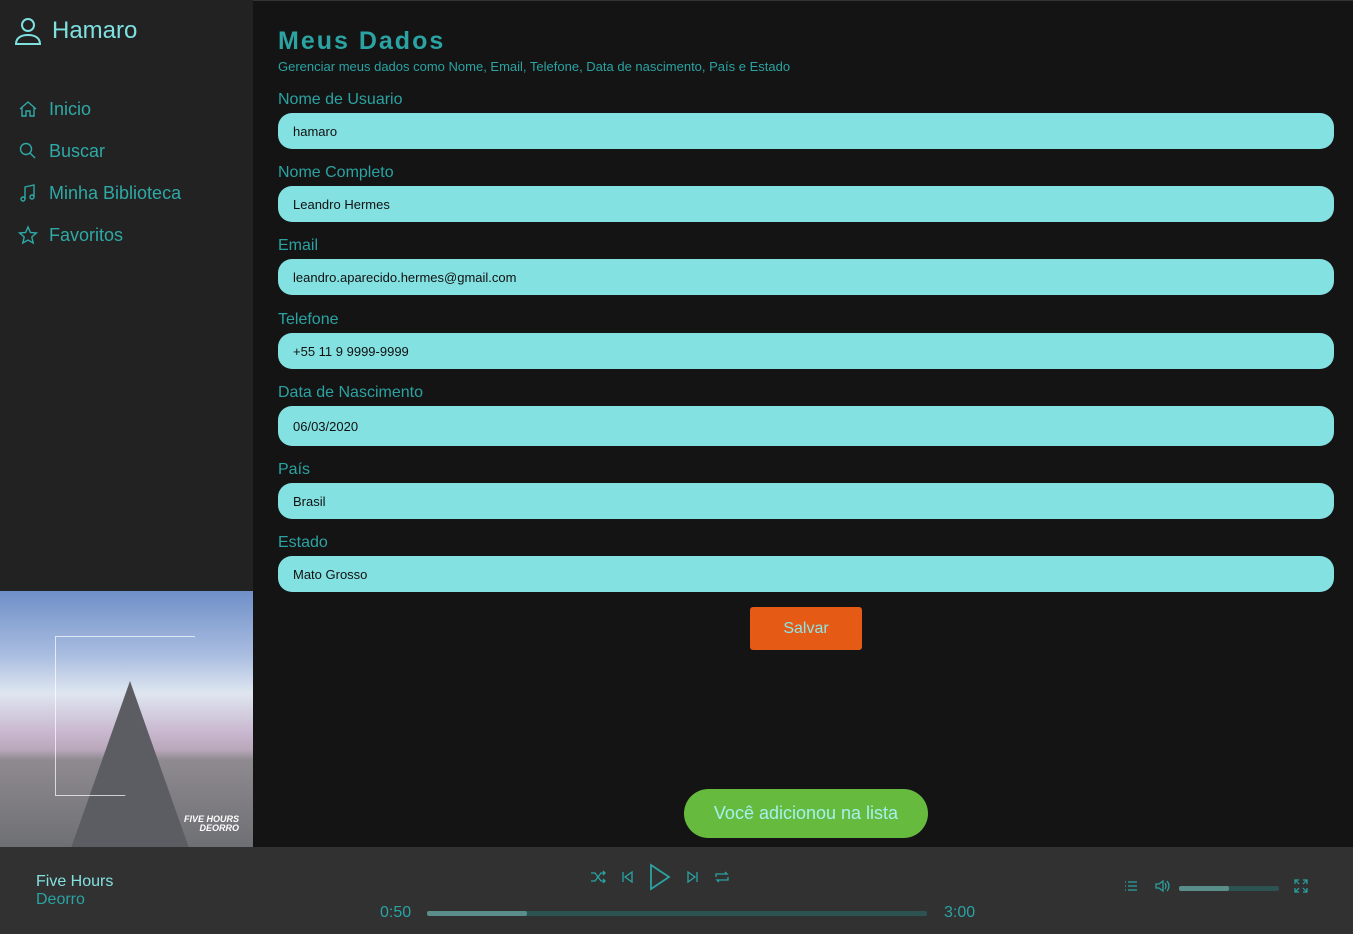 This screenshot has width=1353, height=934. I want to click on birthdate-input, so click(806, 426).